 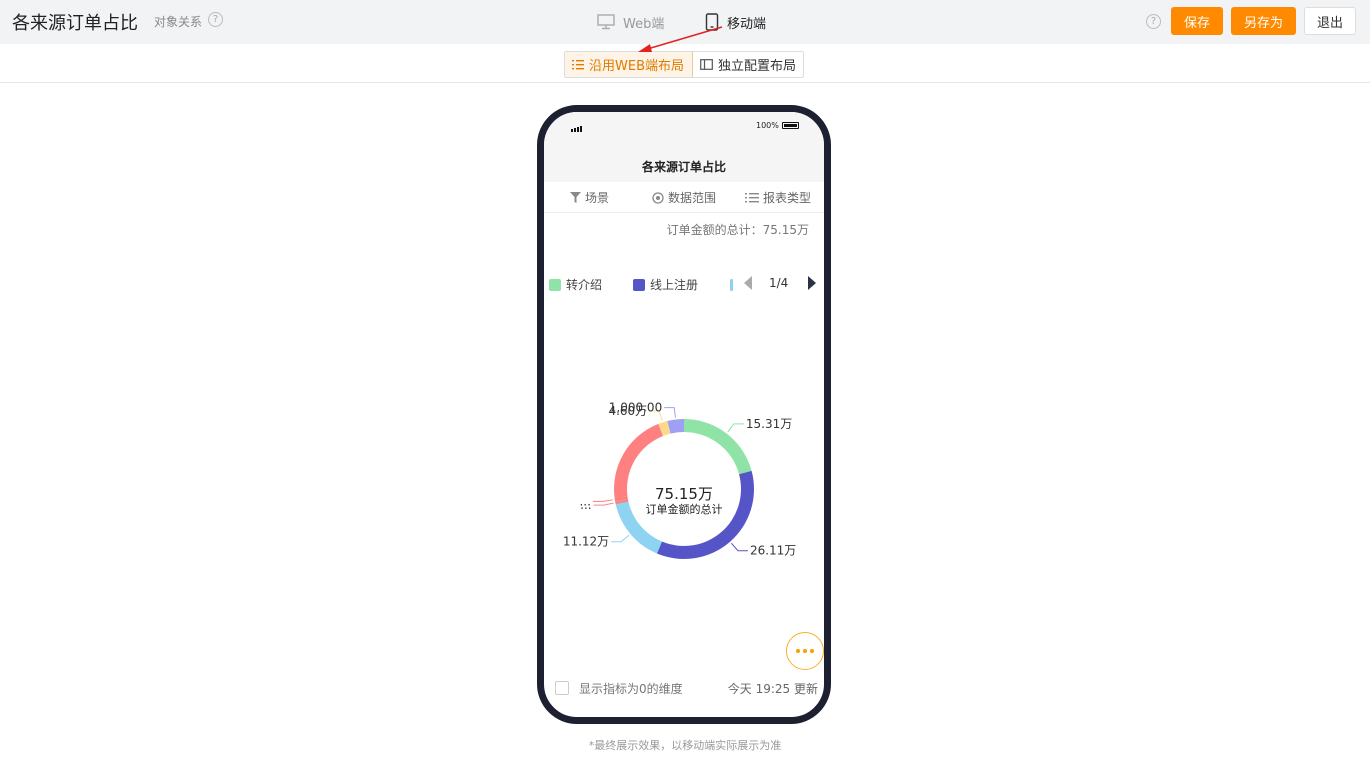 What do you see at coordinates (787, 198) in the screenshot?
I see `filter-report-type-label: 报表类型` at bounding box center [787, 198].